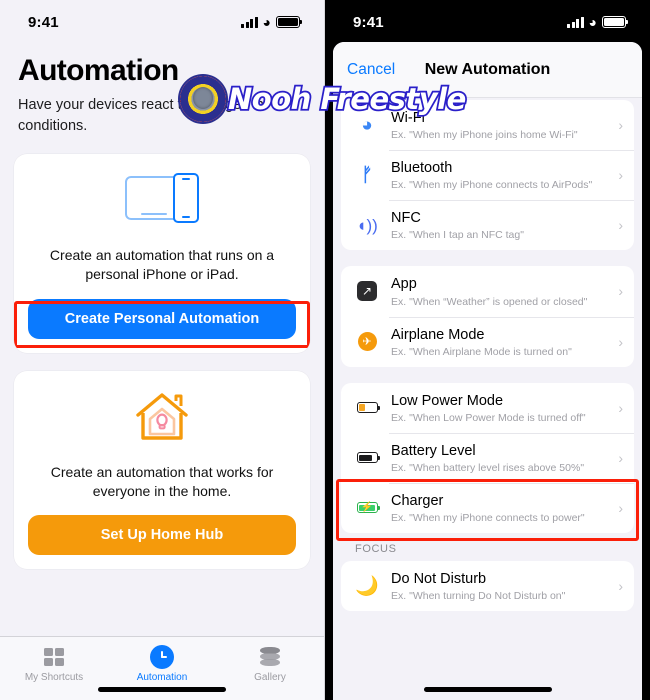 This screenshot has width=650, height=700. I want to click on bluetooth-icon: ᚠ, so click(367, 175).